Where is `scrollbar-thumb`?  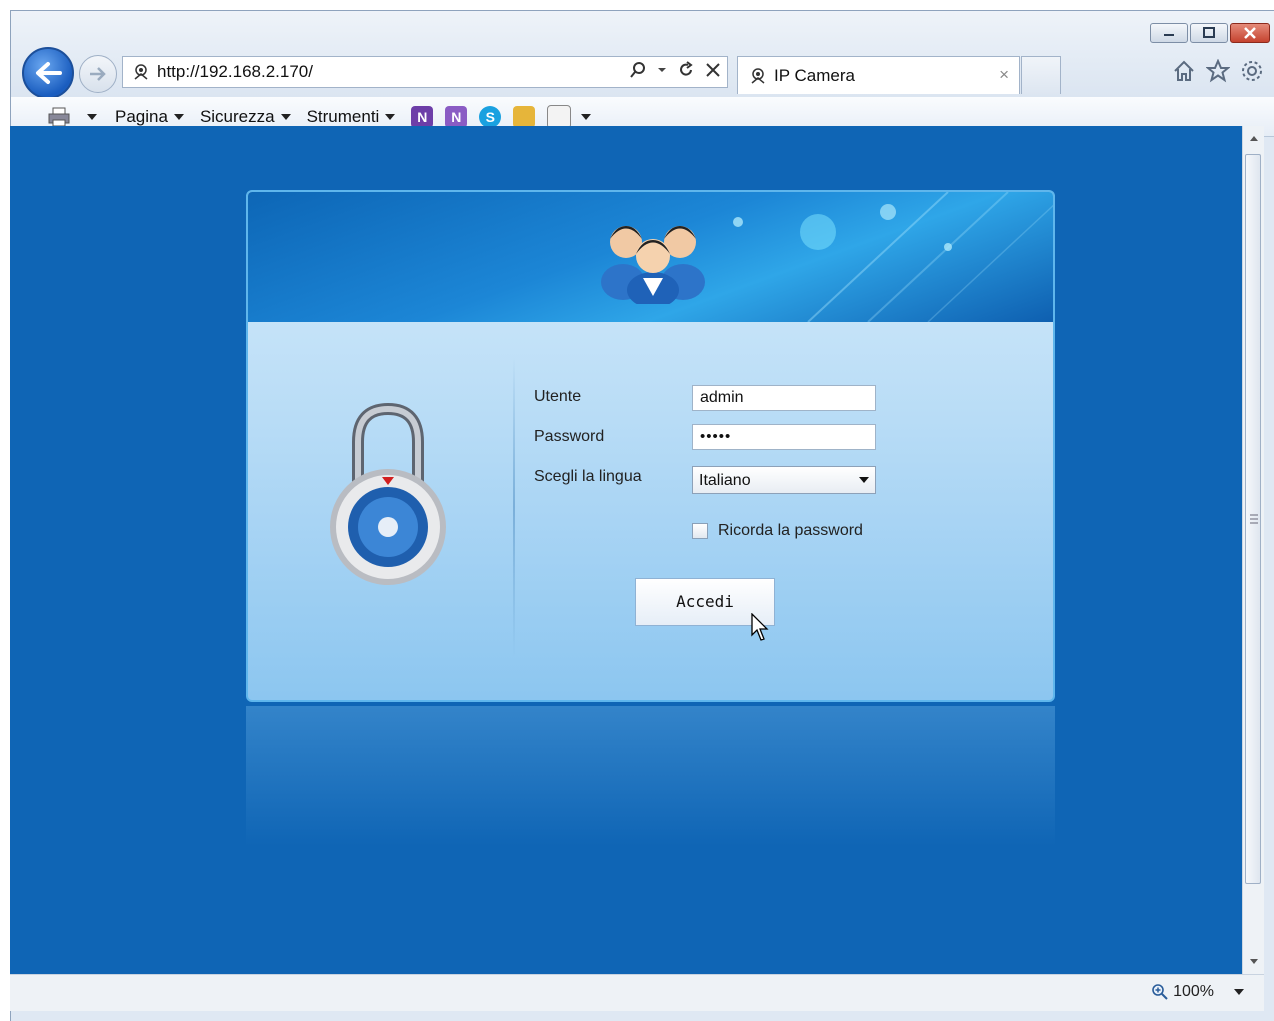 scrollbar-thumb is located at coordinates (1253, 519).